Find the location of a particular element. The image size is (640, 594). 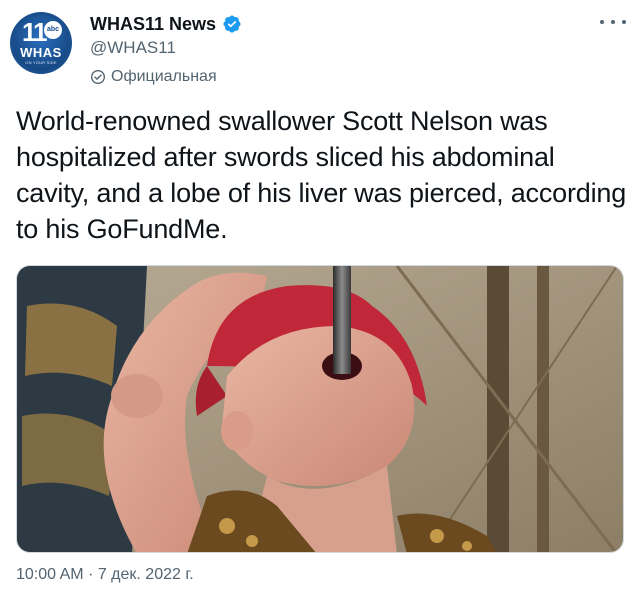

official-label: Официальная is located at coordinates (164, 76).